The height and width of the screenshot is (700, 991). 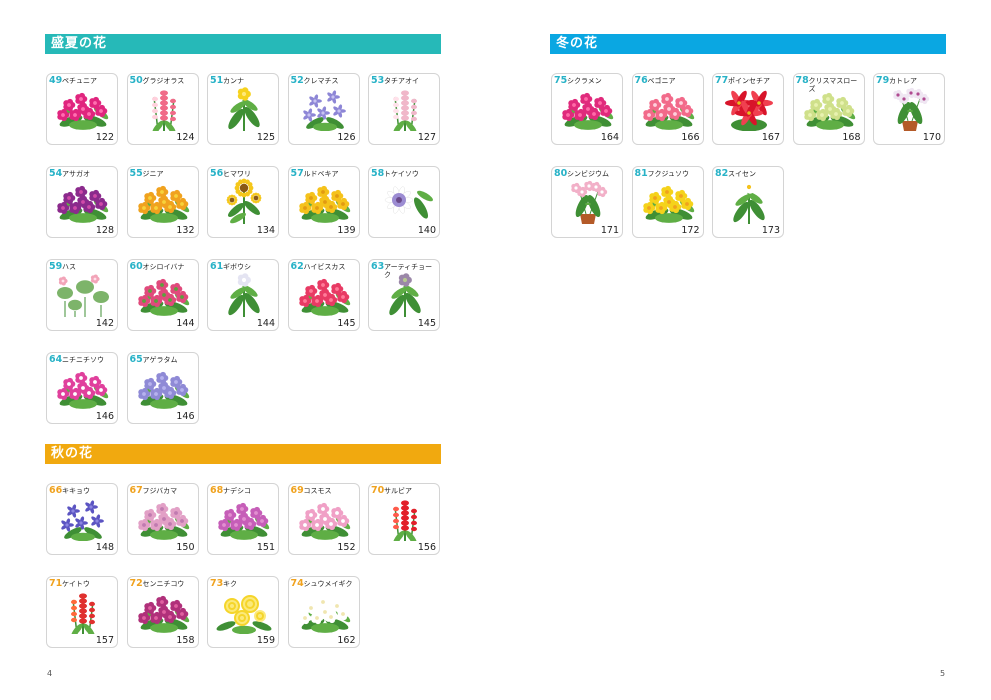 What do you see at coordinates (217, 490) in the screenshot?
I see `flower-number: 68` at bounding box center [217, 490].